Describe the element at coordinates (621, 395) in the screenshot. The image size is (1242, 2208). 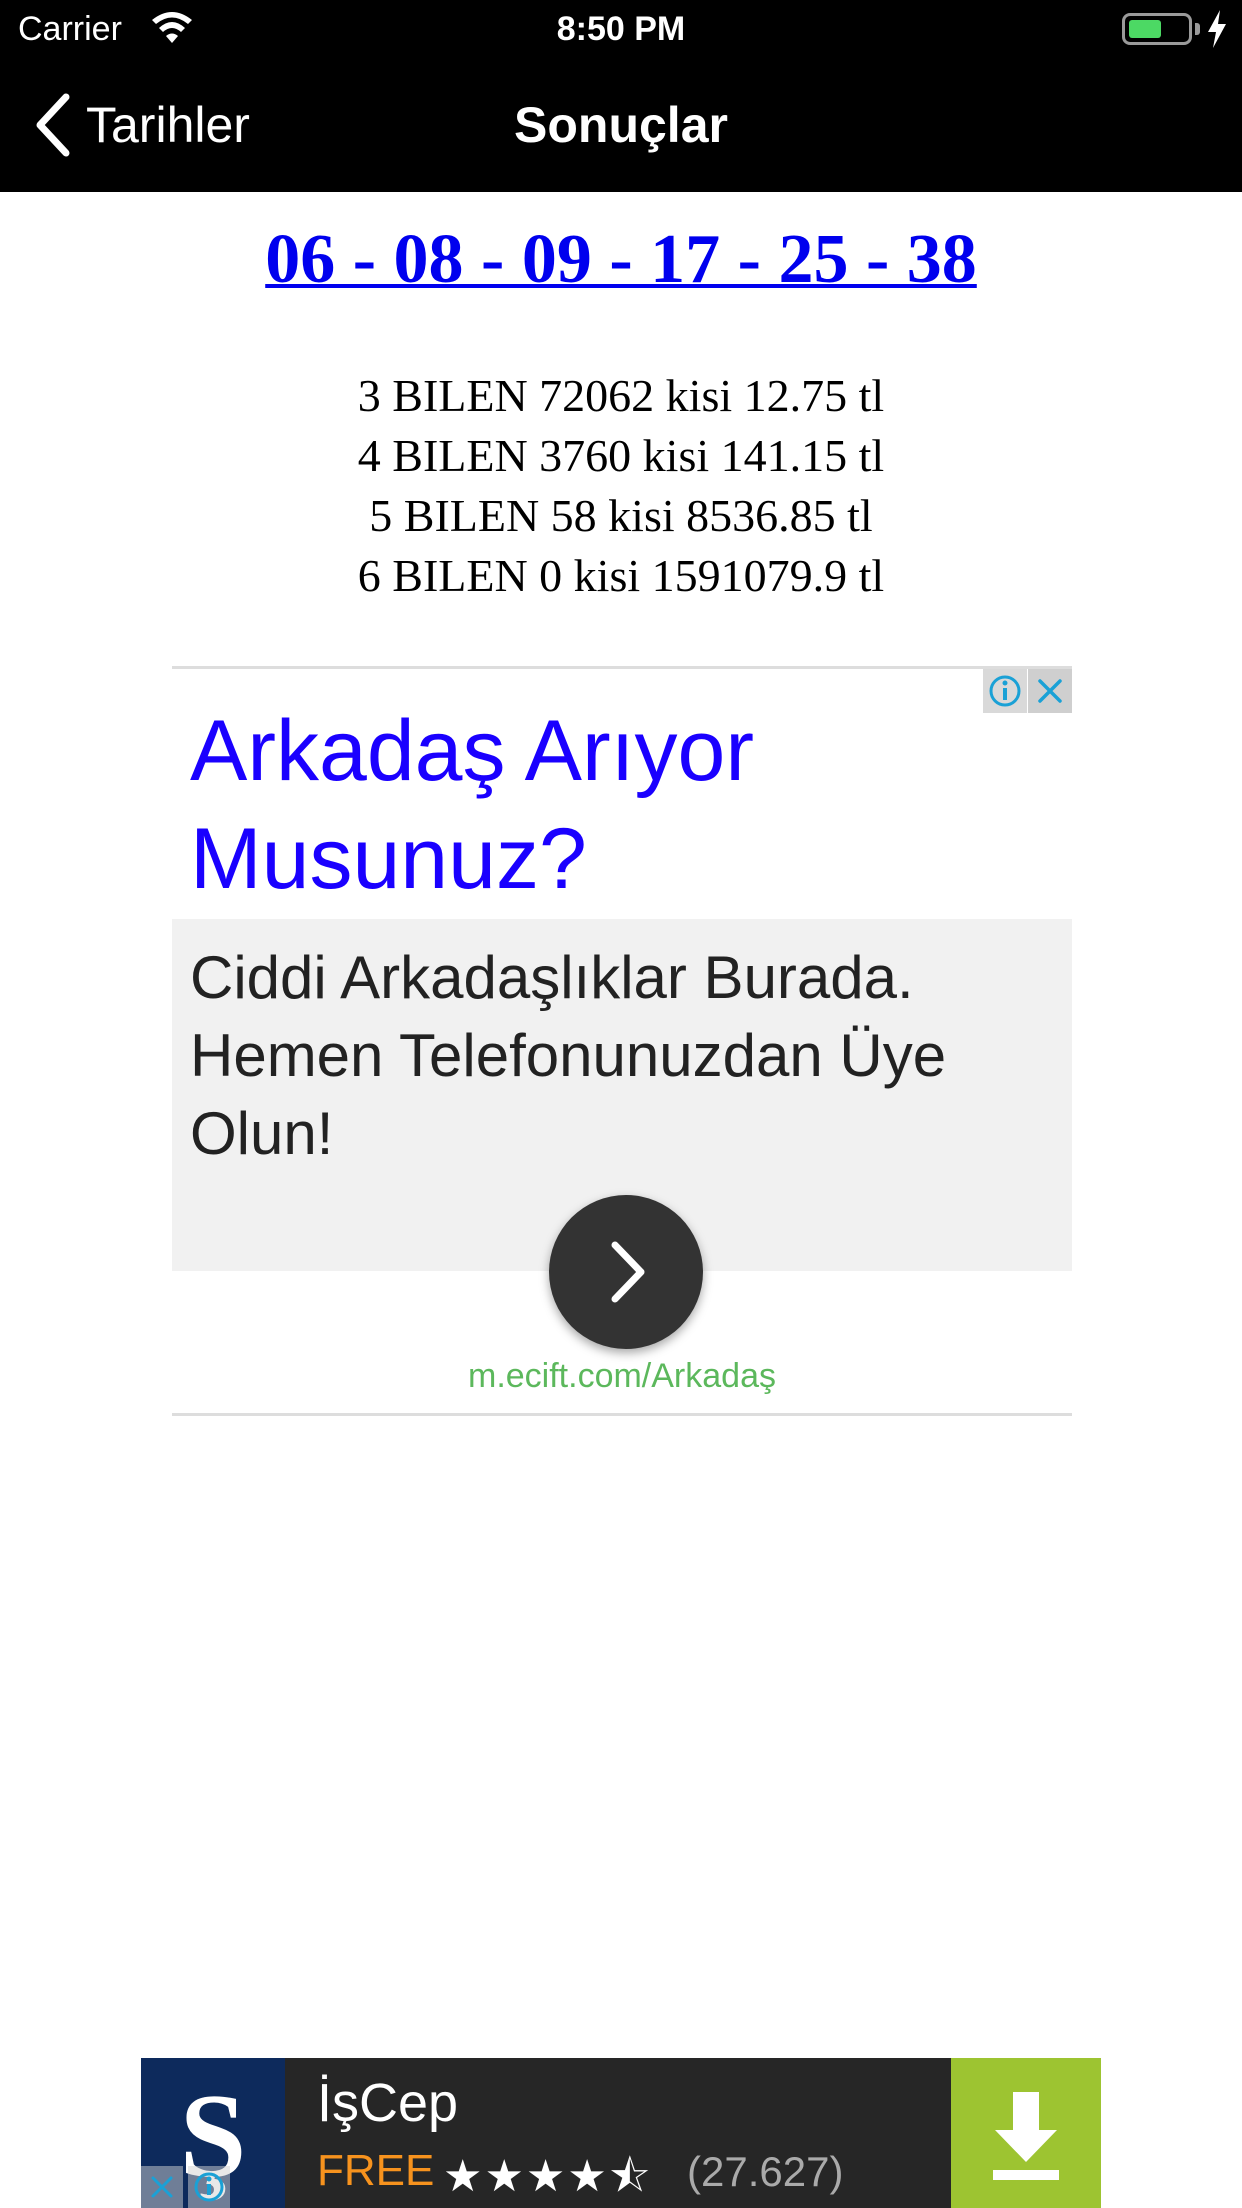
I see `result-line: 3 BILEN 72062 kisi 12.75 tl` at that location.